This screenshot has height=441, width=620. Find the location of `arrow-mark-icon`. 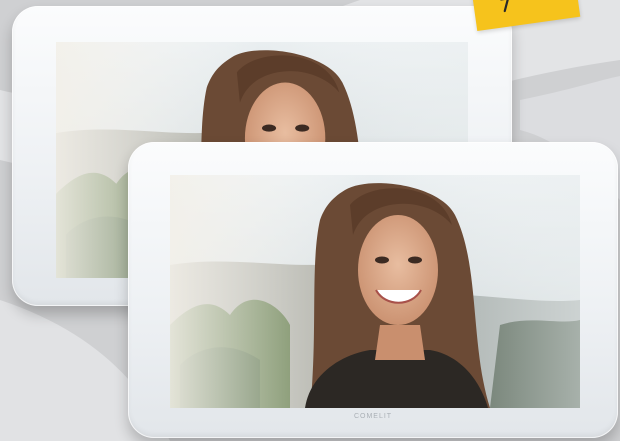

arrow-mark-icon is located at coordinates (505, 6).